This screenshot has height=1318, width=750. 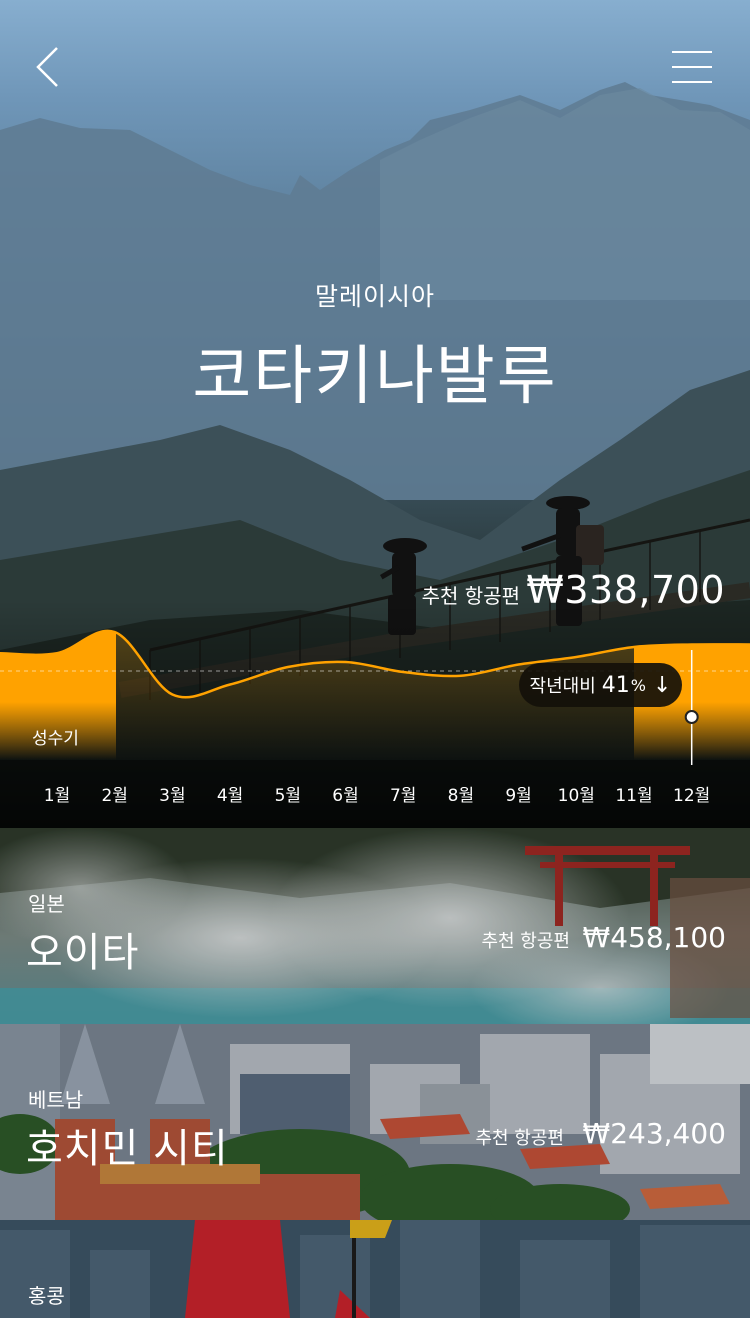 What do you see at coordinates (461, 796) in the screenshot?
I see `month-tick-label: 8월` at bounding box center [461, 796].